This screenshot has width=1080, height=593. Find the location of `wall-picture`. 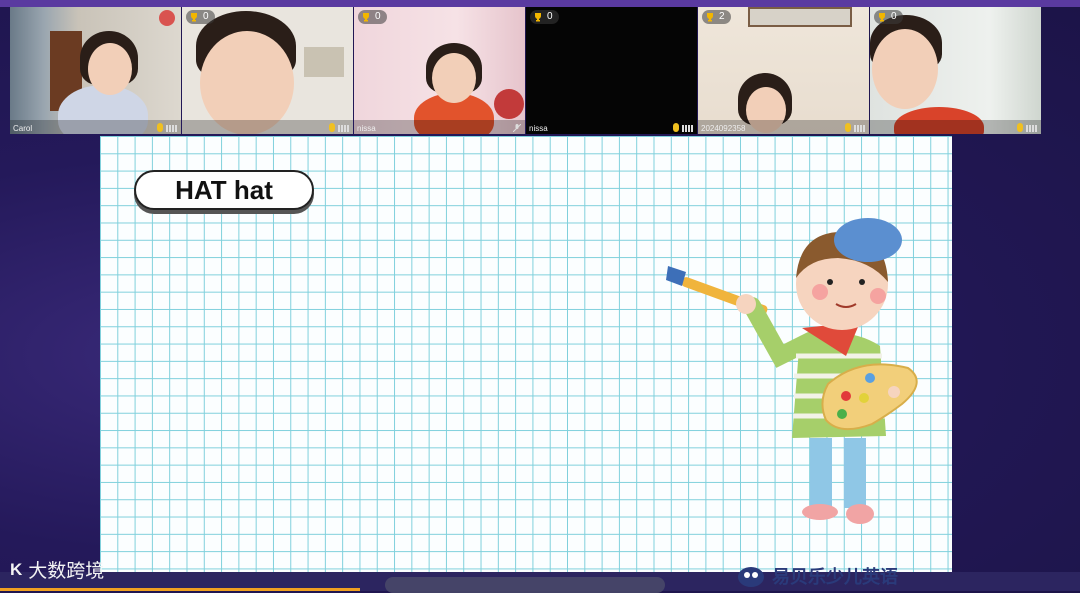

wall-picture is located at coordinates (324, 62).